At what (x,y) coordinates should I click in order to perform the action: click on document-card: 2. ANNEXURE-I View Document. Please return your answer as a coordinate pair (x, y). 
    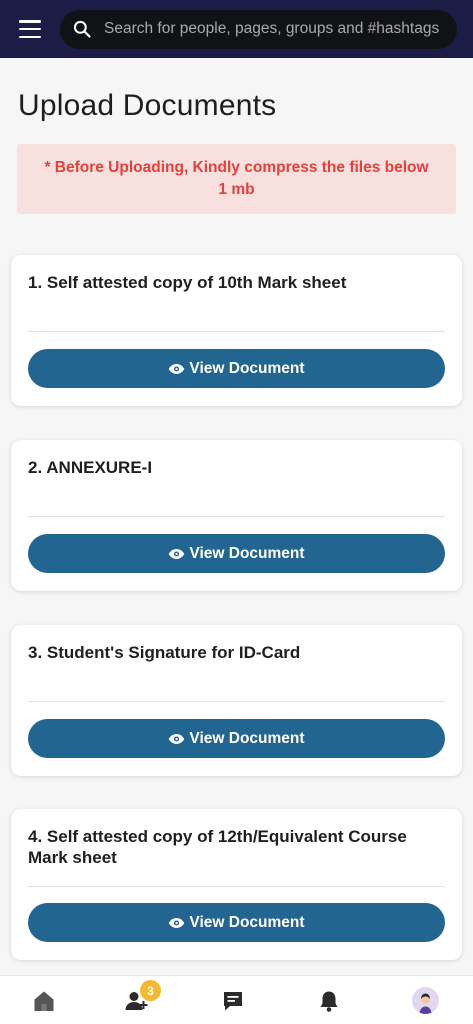
    Looking at the image, I should click on (236, 515).